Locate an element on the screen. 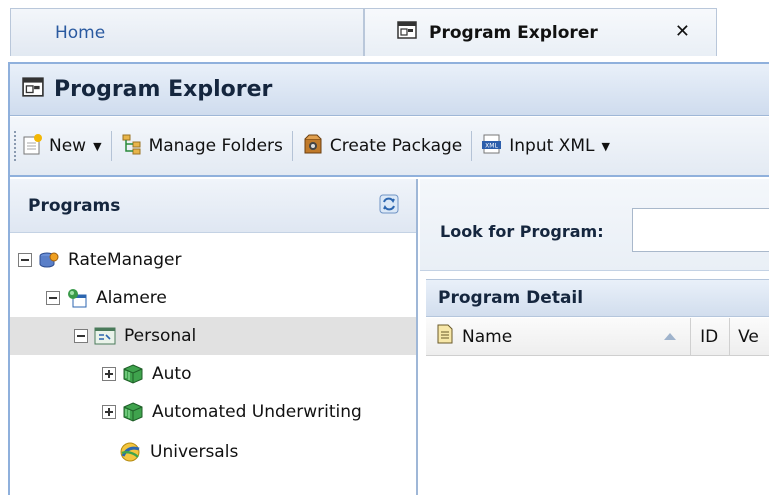 The height and width of the screenshot is (495, 769). create-package-button: Create Package is located at coordinates (382, 146).